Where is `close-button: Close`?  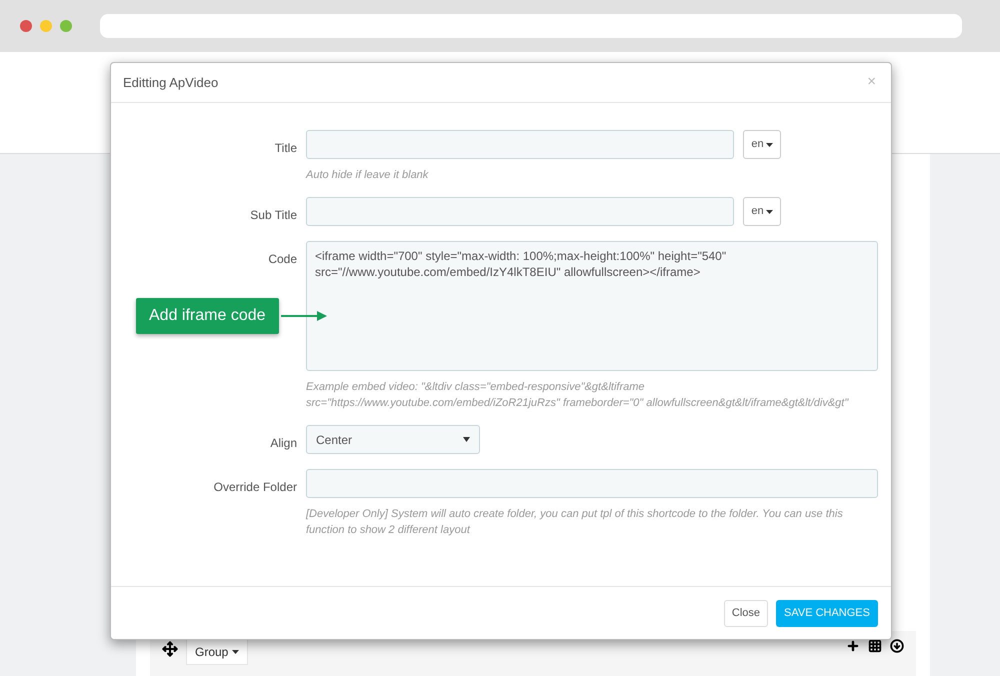 close-button: Close is located at coordinates (746, 613).